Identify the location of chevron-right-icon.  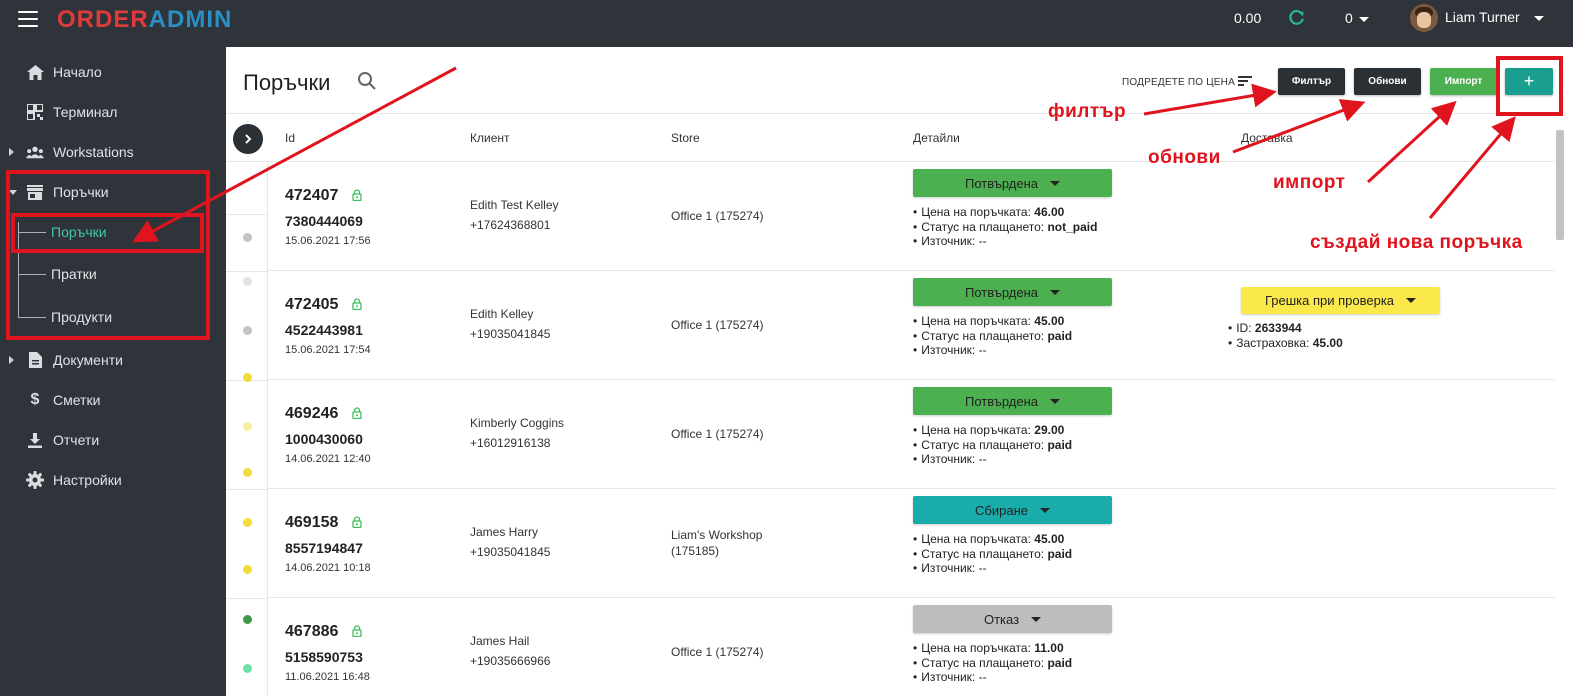
(248, 139).